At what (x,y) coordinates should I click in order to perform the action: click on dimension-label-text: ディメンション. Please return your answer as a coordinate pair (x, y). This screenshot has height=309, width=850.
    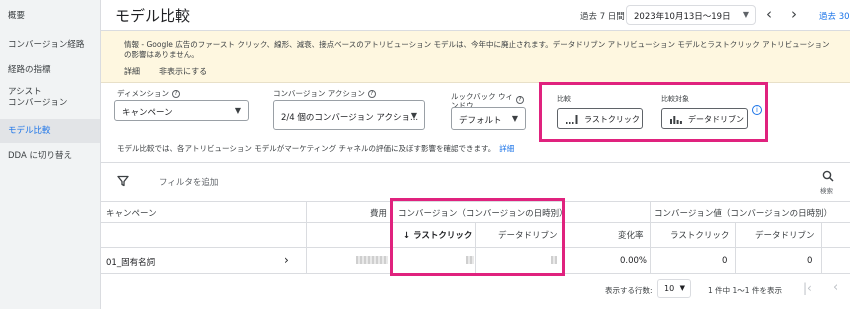
    Looking at the image, I should click on (143, 93).